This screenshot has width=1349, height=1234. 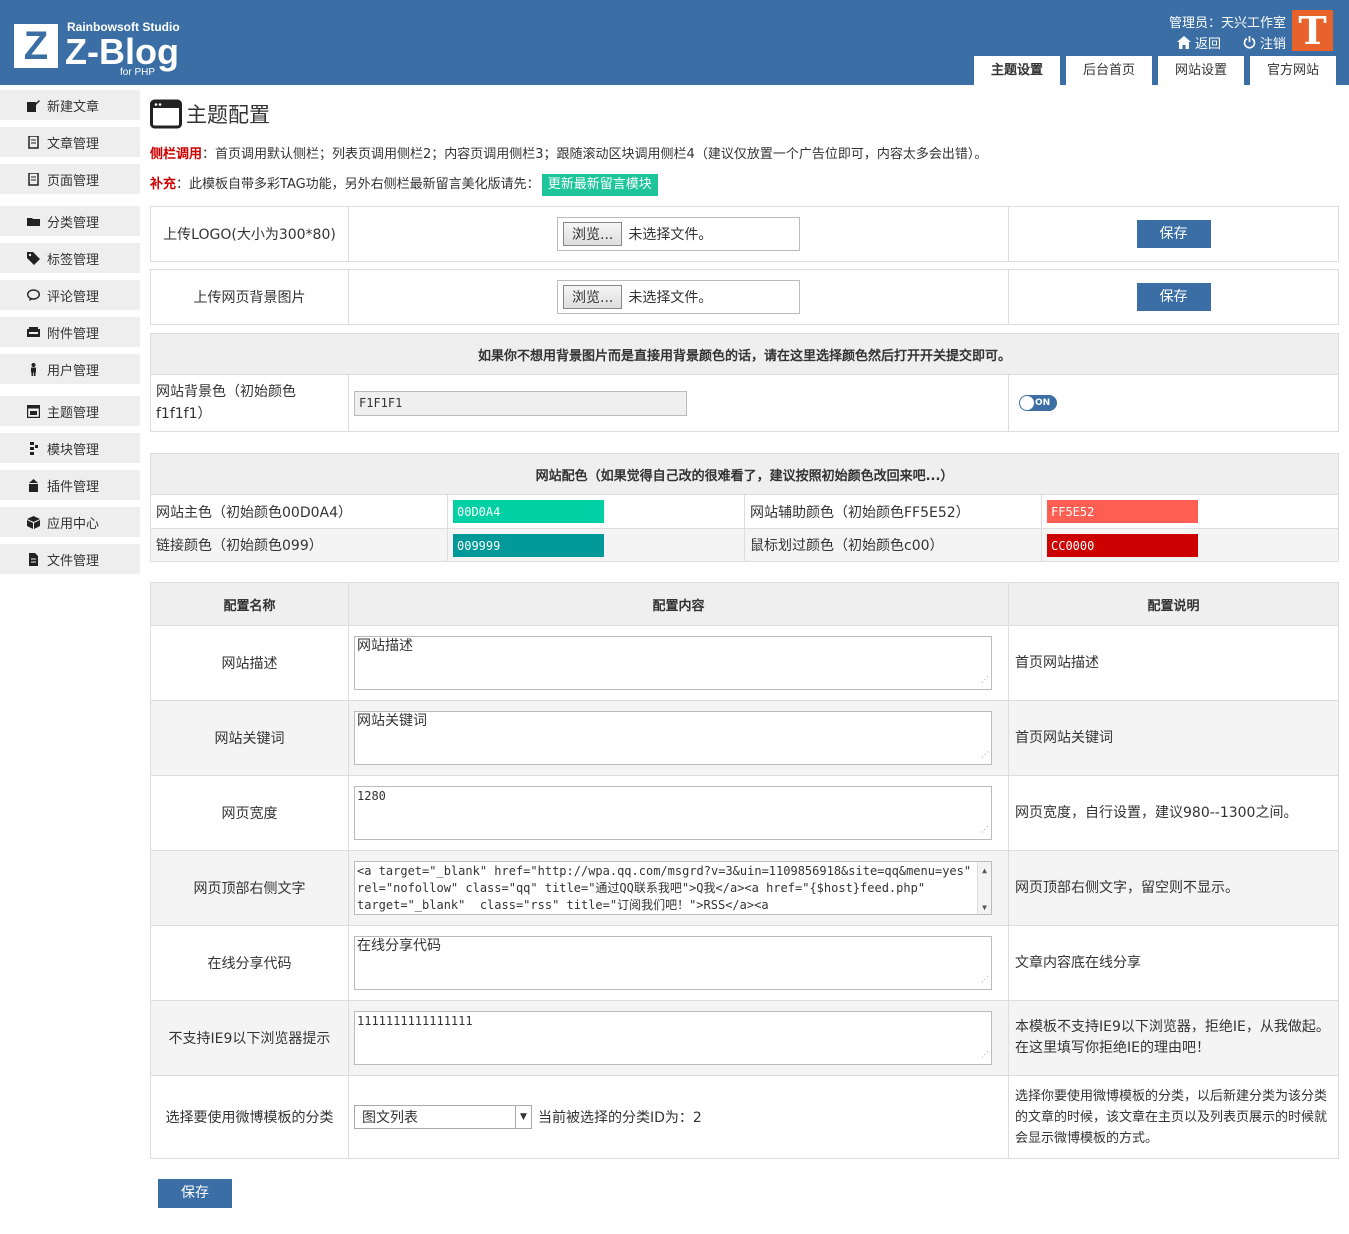 I want to click on upload-bg-action: 保存, so click(x=1173, y=297).